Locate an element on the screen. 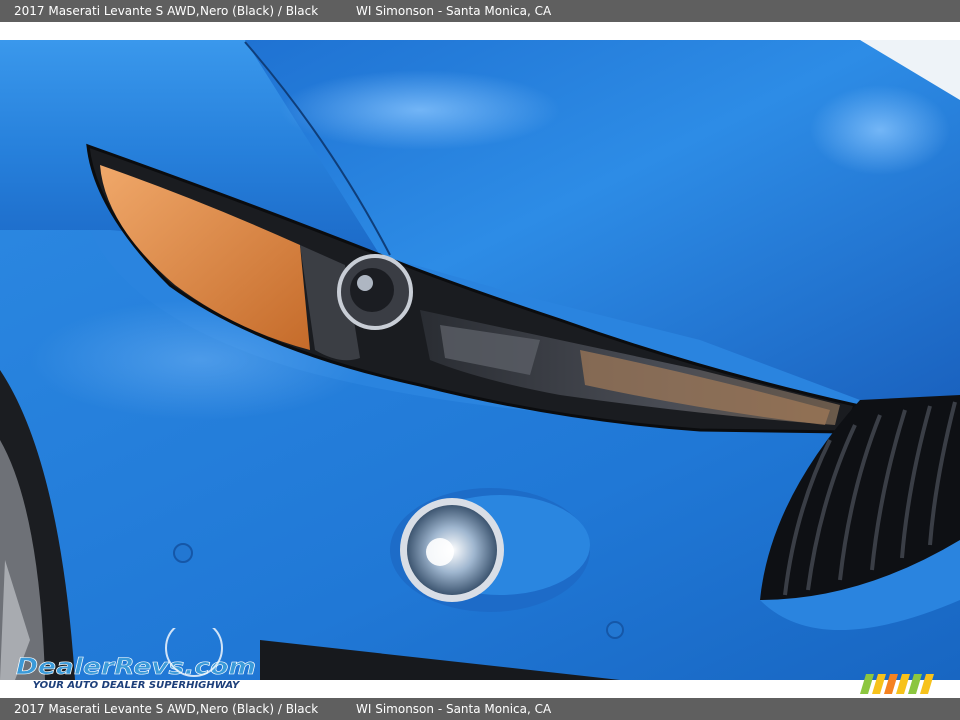  watermark-tagline: YOUR AUTO DEALER SUPERHIGHWAY is located at coordinates (137, 685).